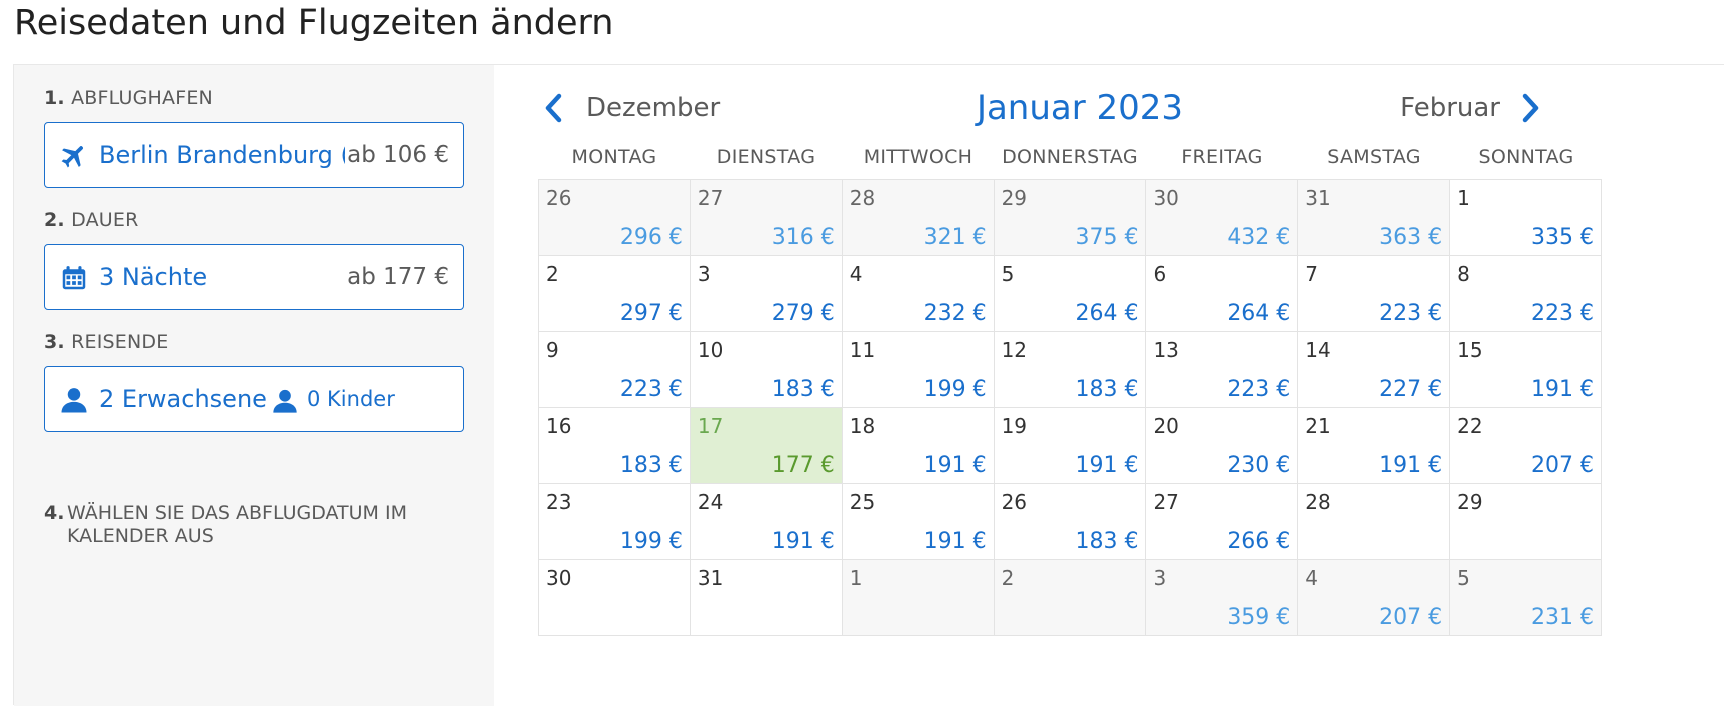 Image resolution: width=1724 pixels, height=706 pixels. Describe the element at coordinates (710, 350) in the screenshot. I see `day-number: 10` at that location.